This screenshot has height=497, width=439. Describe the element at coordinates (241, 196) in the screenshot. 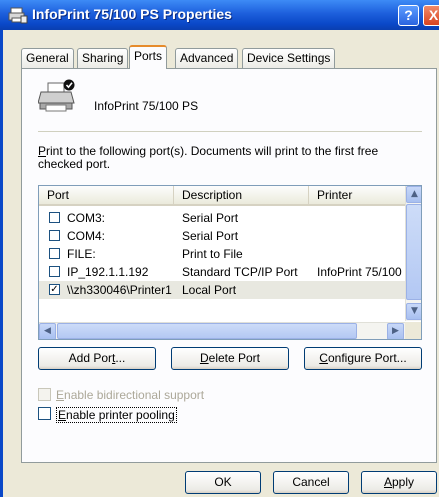

I see `column-header-description: Description` at that location.